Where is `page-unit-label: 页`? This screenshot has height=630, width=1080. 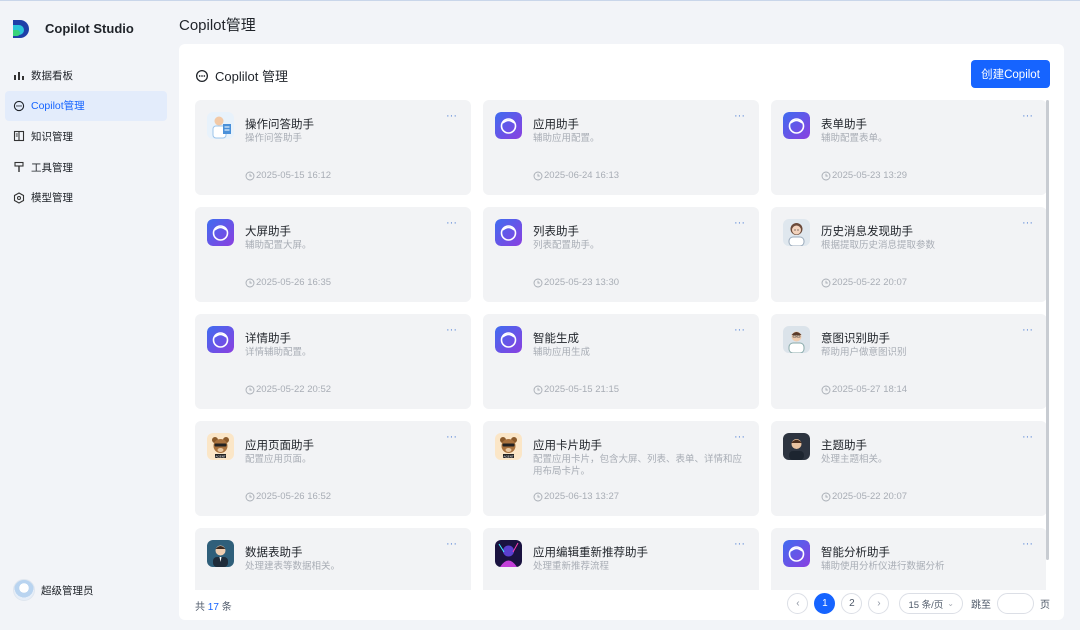
page-unit-label: 页 is located at coordinates (1045, 605).